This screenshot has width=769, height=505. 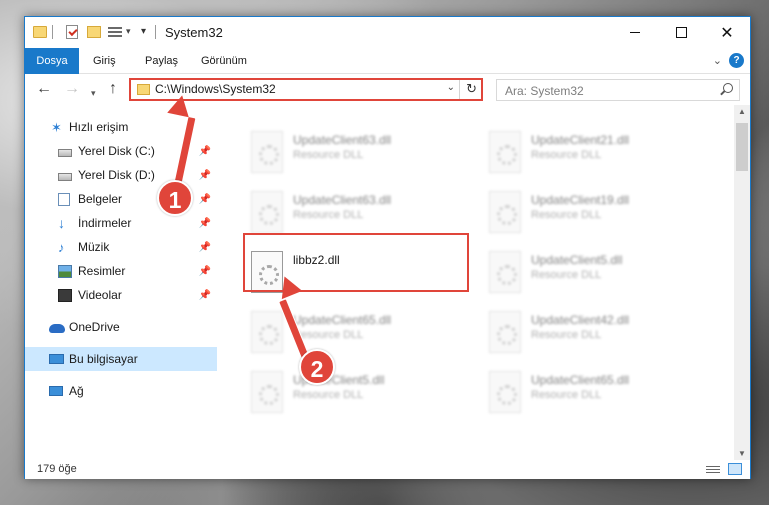 What do you see at coordinates (56, 127) in the screenshot?
I see `star-icon: ✶` at bounding box center [56, 127].